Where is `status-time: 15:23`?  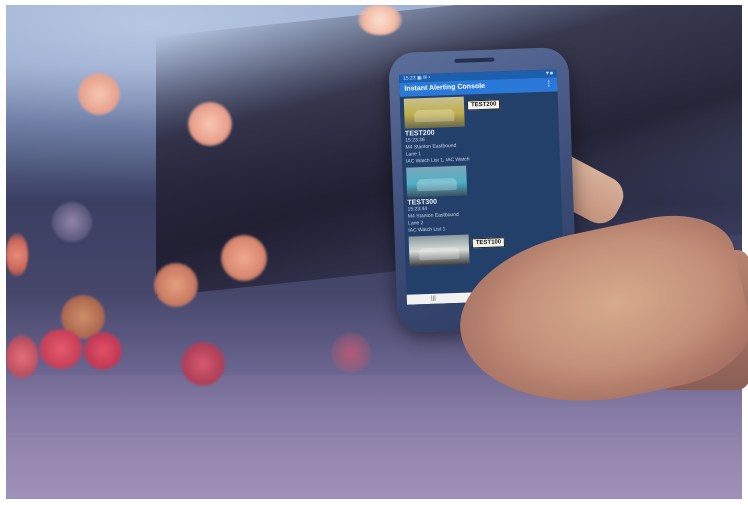
status-time: 15:23 is located at coordinates (409, 78).